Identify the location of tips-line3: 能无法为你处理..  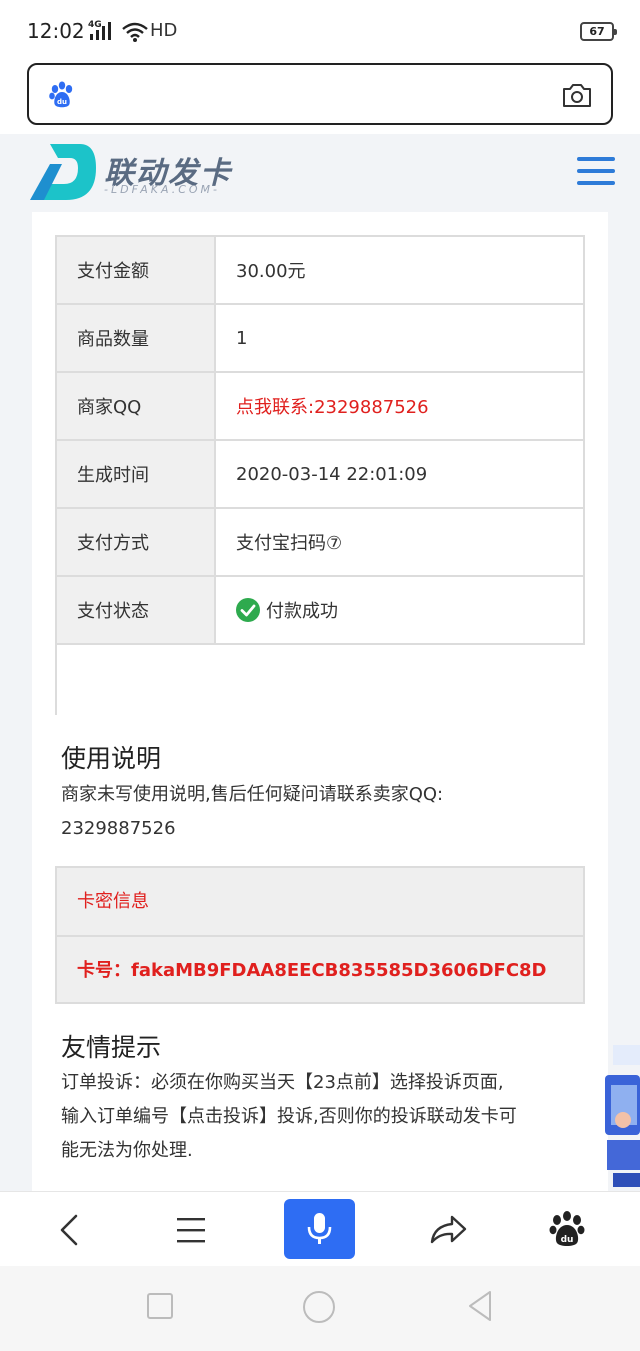
(127, 1150).